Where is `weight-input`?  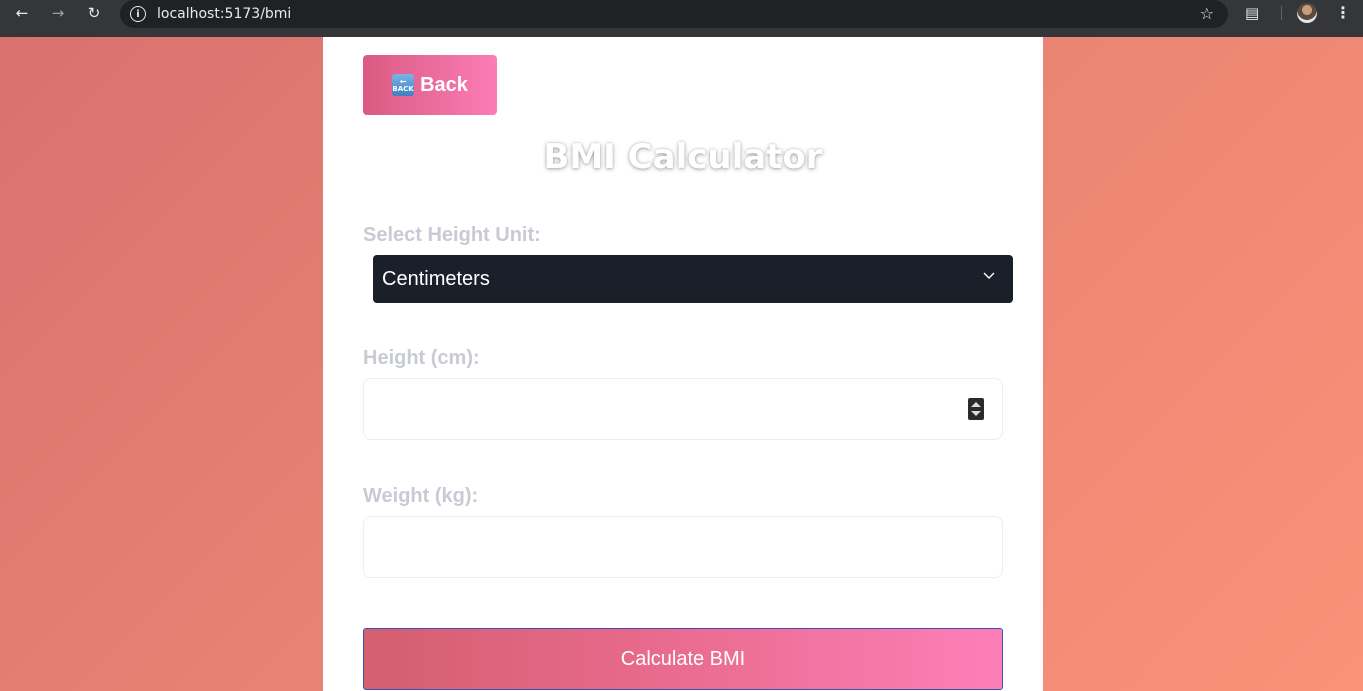 weight-input is located at coordinates (683, 547).